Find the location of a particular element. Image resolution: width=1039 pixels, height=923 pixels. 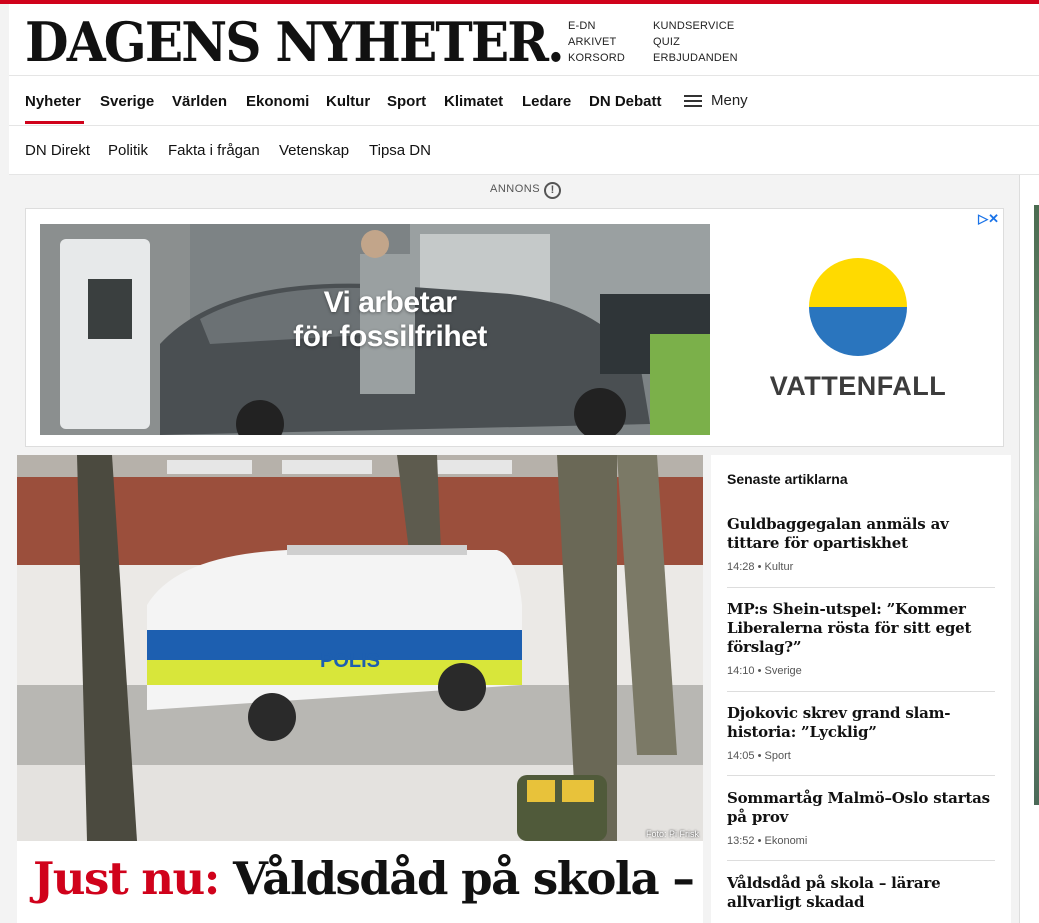

headline-text: Våldsdåd på skola – is located at coordinates (464, 878).